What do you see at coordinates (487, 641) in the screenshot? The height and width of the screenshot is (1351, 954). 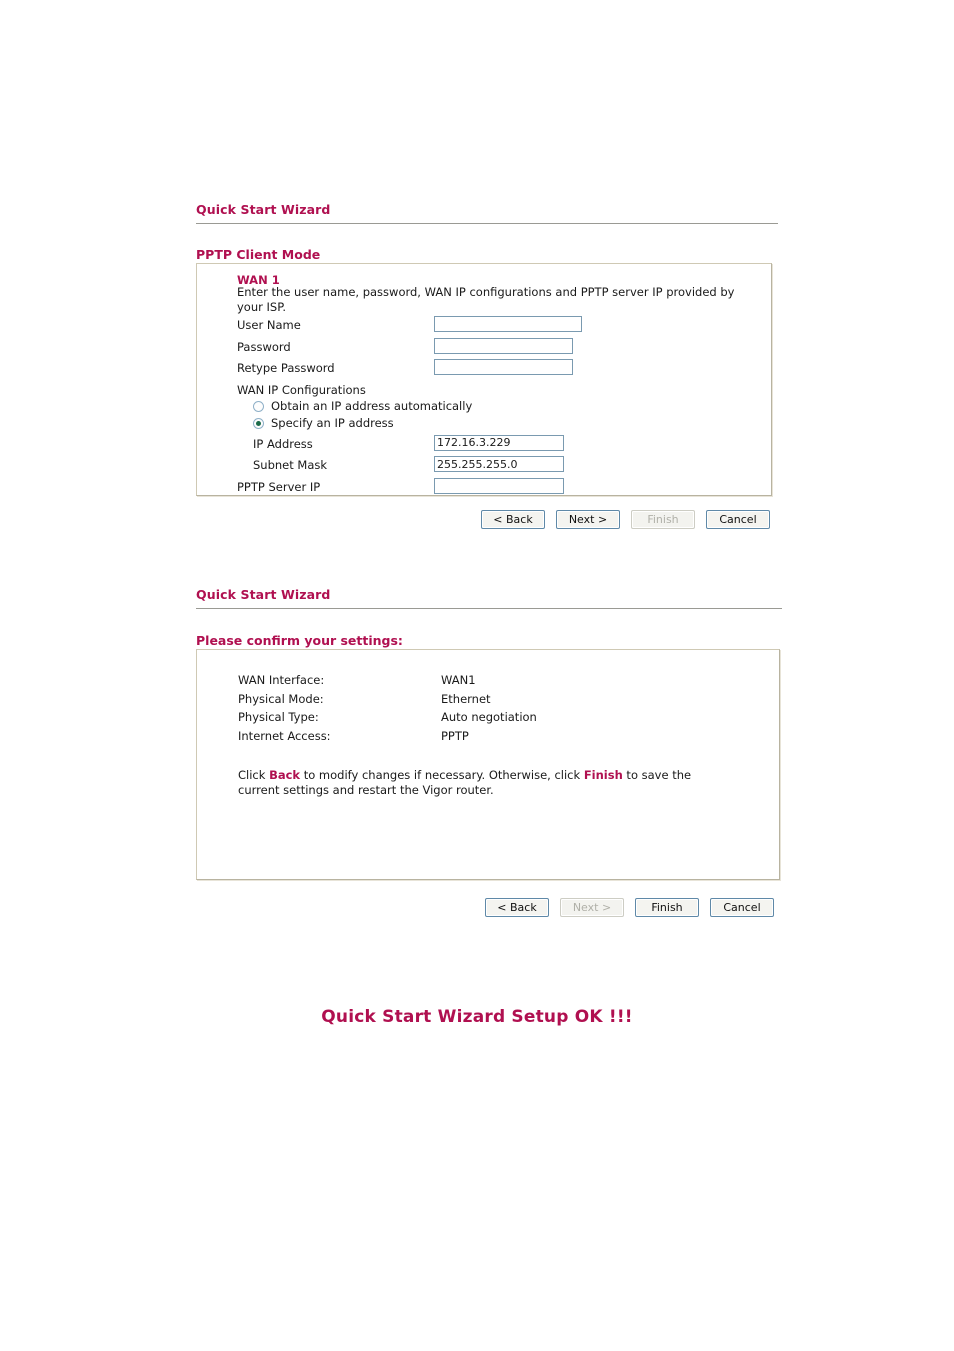 I see `confirm-label-wrap: Please confirm your settings:` at bounding box center [487, 641].